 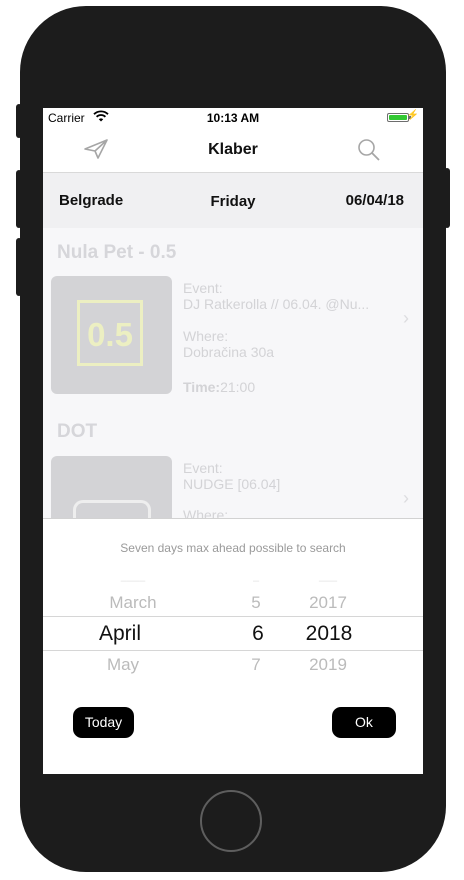 I want to click on where-value: Dobračina 30a, so click(x=229, y=352).